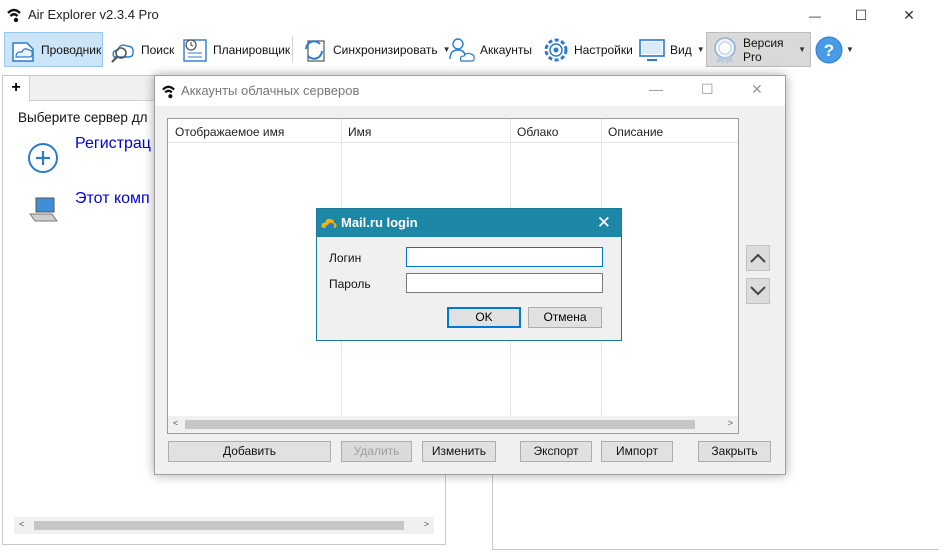  I want to click on ok-button: OK, so click(484, 317).